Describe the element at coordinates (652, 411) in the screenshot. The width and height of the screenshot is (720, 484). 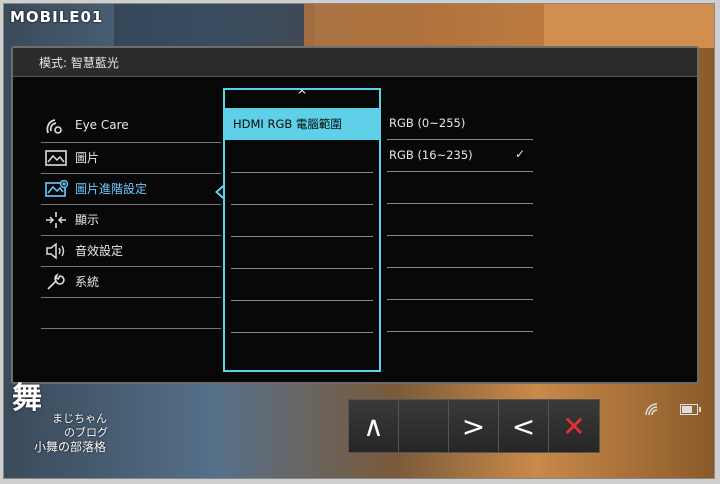
I see `wireless-icon` at that location.